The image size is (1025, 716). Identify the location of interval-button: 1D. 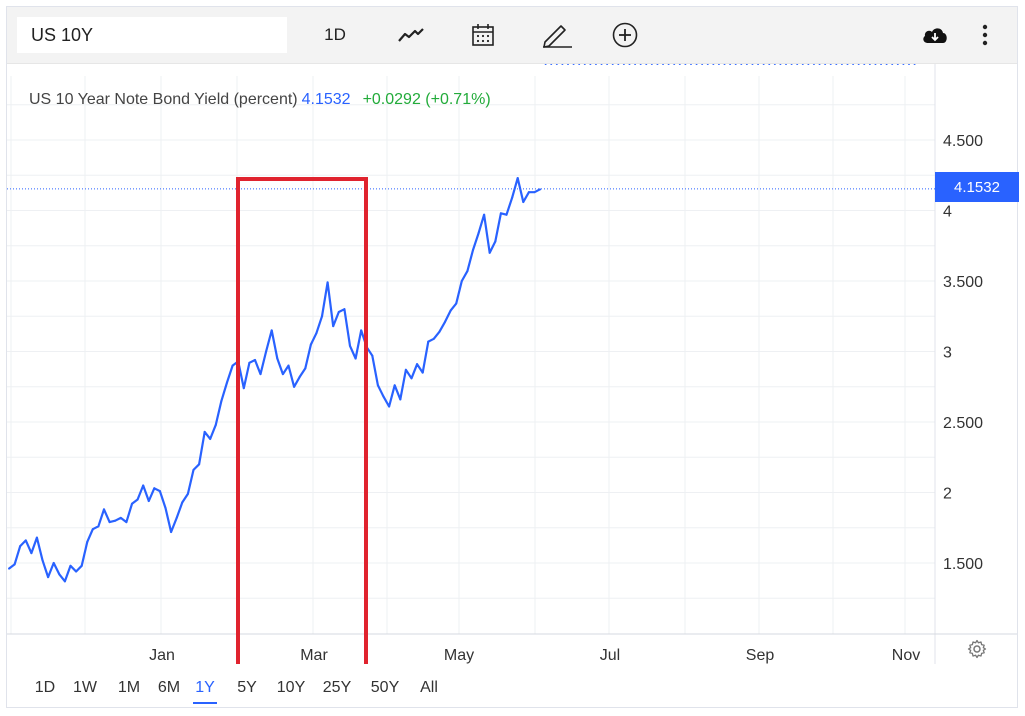
(335, 35).